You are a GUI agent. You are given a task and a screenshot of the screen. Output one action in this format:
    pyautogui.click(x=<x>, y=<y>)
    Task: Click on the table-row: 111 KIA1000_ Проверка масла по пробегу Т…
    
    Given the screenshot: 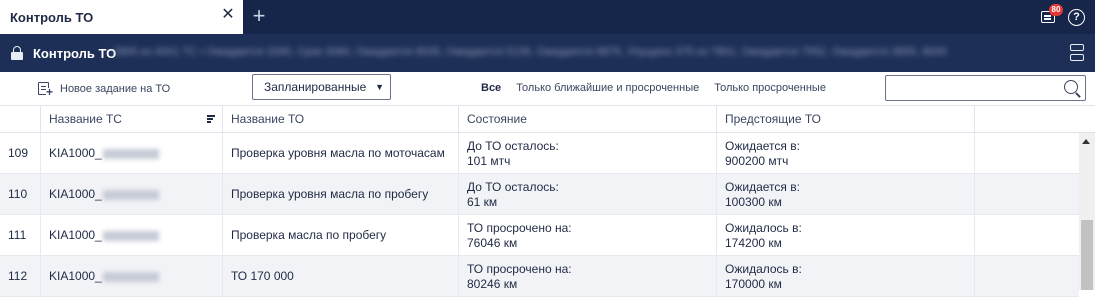 What is the action you would take?
    pyautogui.click(x=539, y=235)
    